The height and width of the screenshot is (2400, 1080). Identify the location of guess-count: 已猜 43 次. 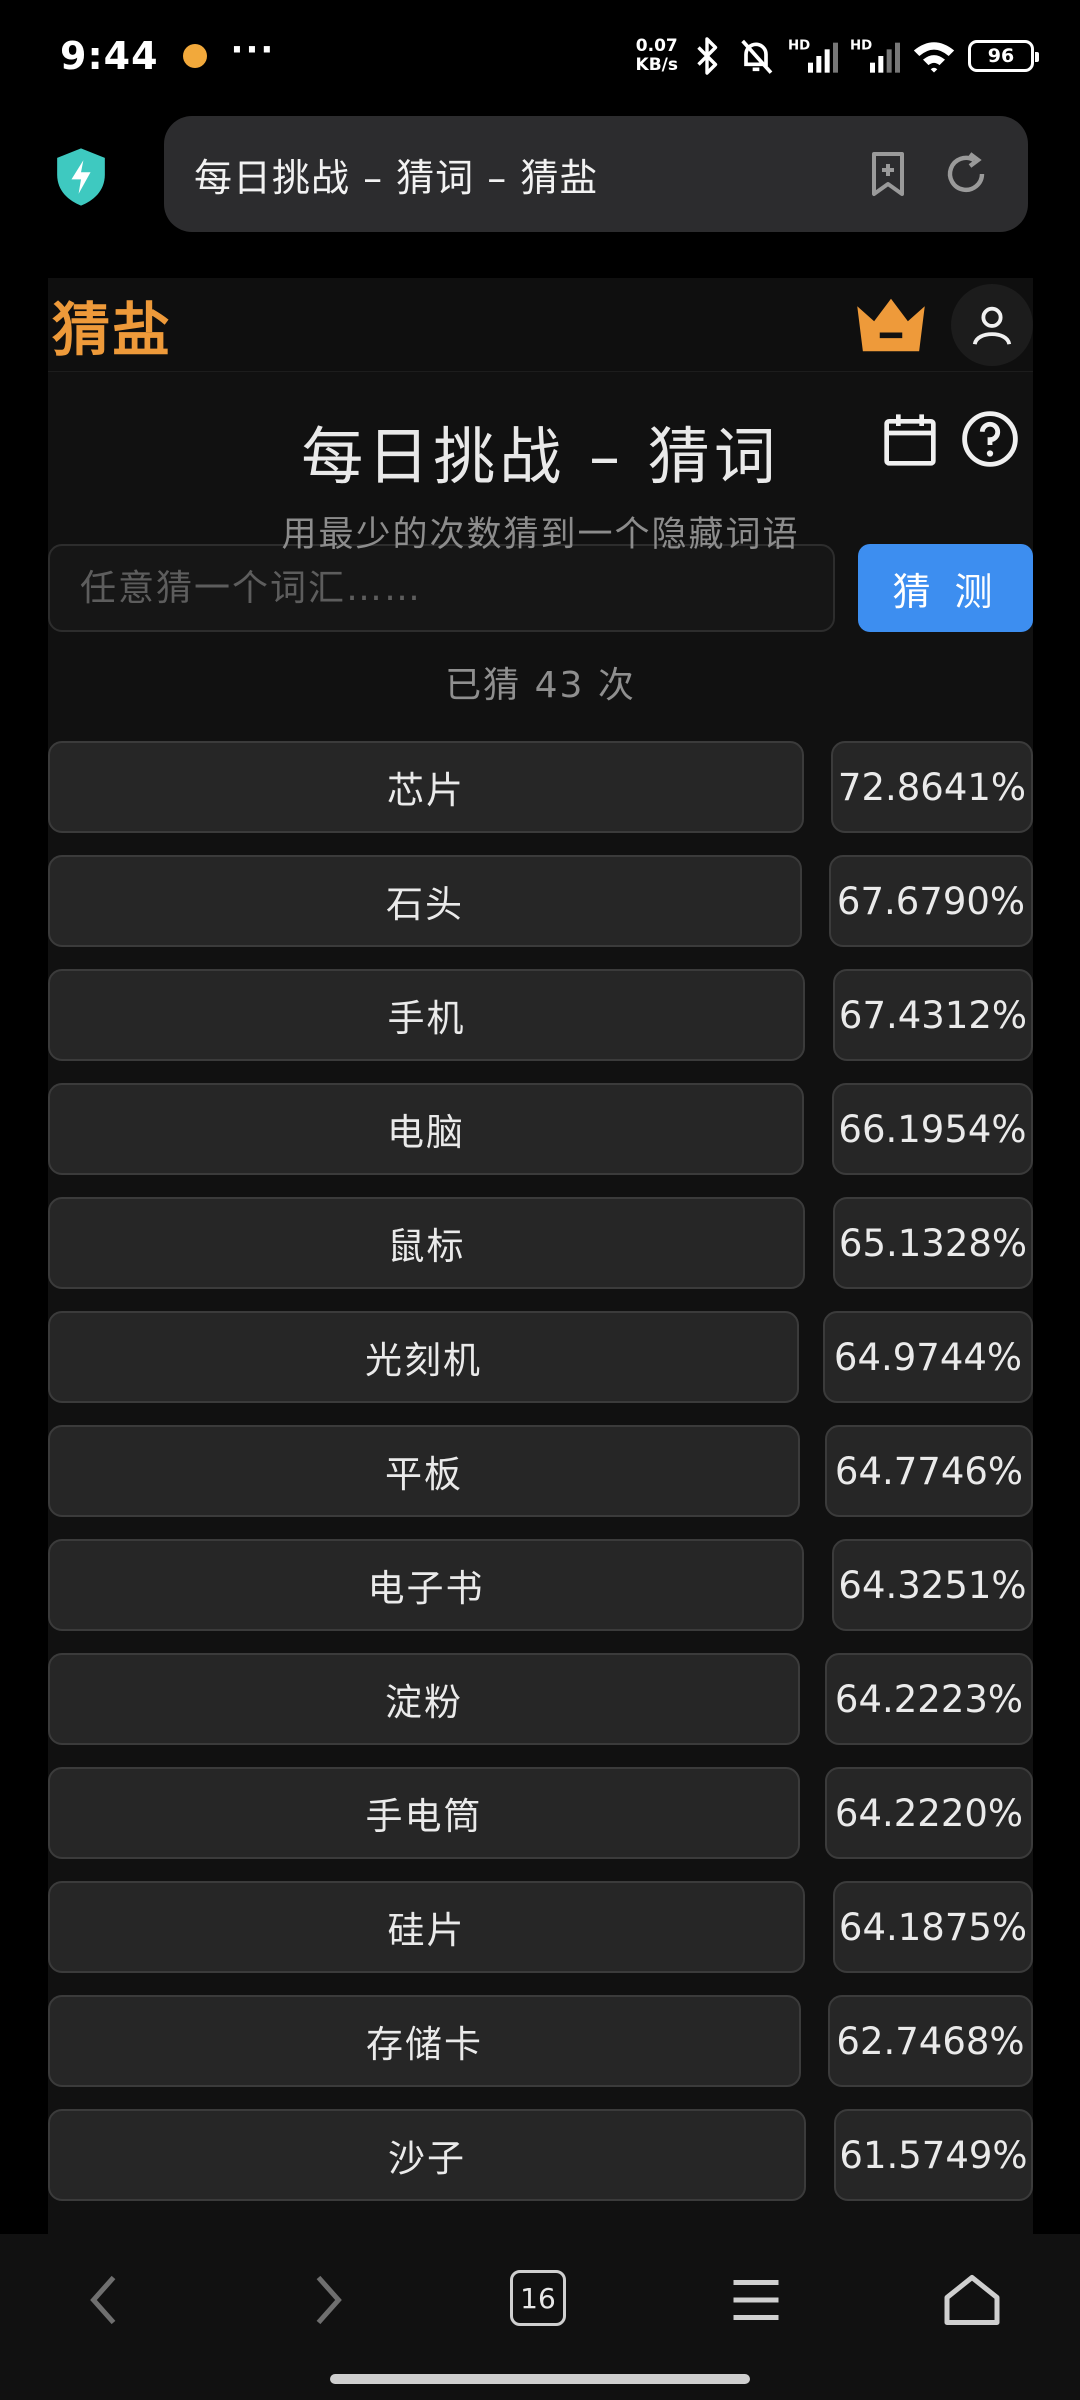
(540, 685).